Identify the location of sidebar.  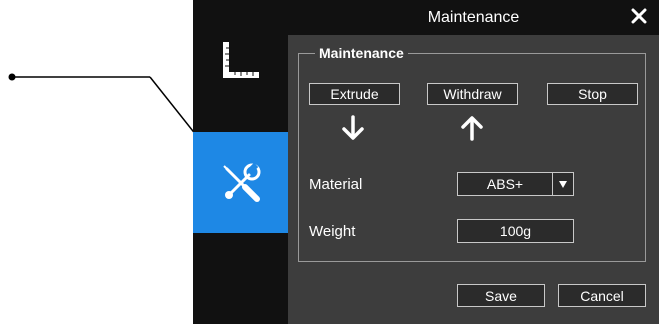
(240, 162).